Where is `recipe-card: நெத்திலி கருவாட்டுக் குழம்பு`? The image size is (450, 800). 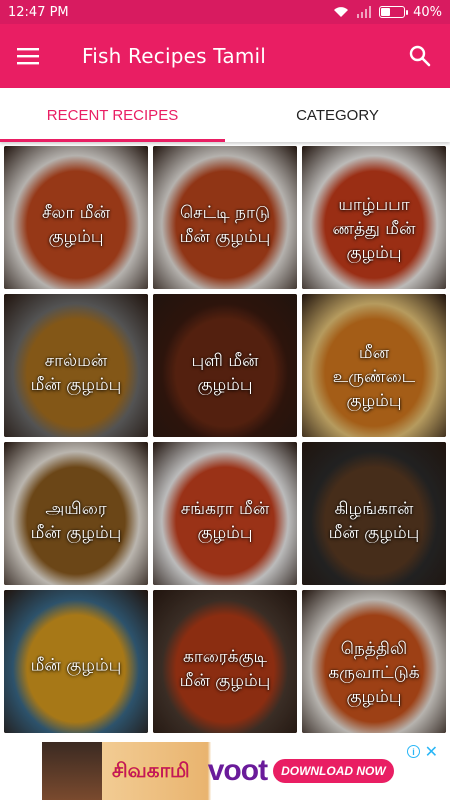 recipe-card: நெத்திலி கருவாட்டுக் குழம்பு is located at coordinates (374, 661).